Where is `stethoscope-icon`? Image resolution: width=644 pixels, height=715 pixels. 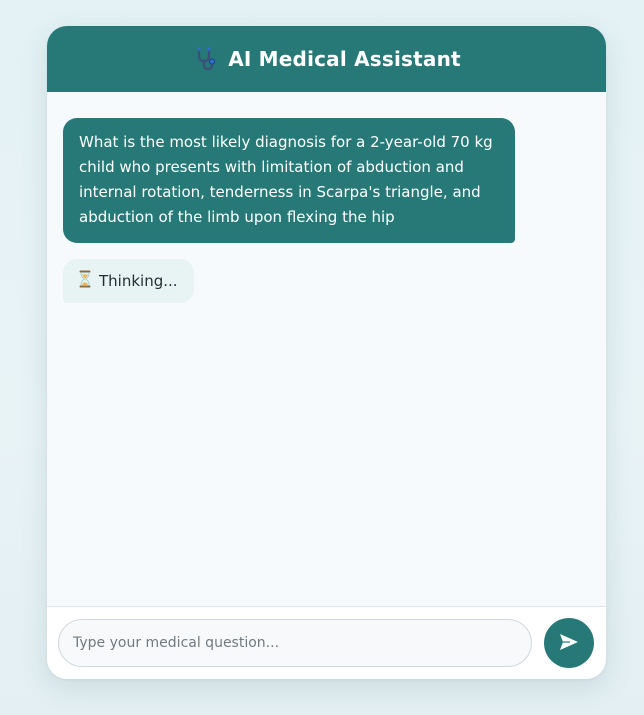 stethoscope-icon is located at coordinates (206, 59).